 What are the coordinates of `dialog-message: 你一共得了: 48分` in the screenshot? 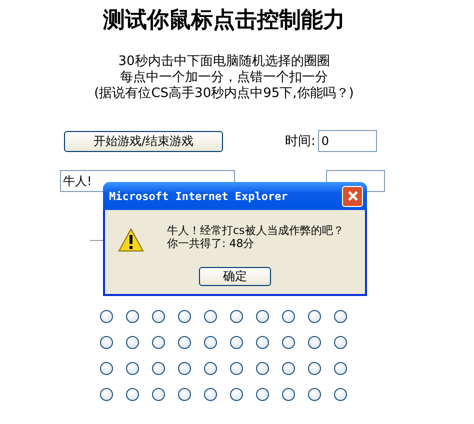 It's located at (211, 243).